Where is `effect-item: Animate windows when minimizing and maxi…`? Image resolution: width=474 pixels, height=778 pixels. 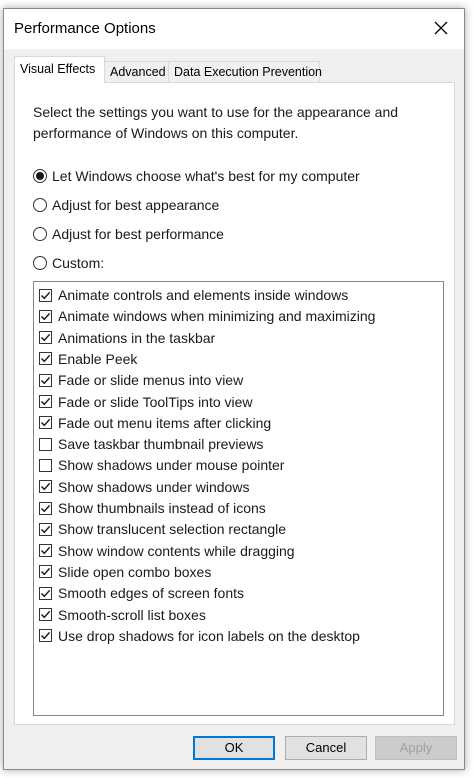 effect-item: Animate windows when minimizing and maxi… is located at coordinates (207, 316).